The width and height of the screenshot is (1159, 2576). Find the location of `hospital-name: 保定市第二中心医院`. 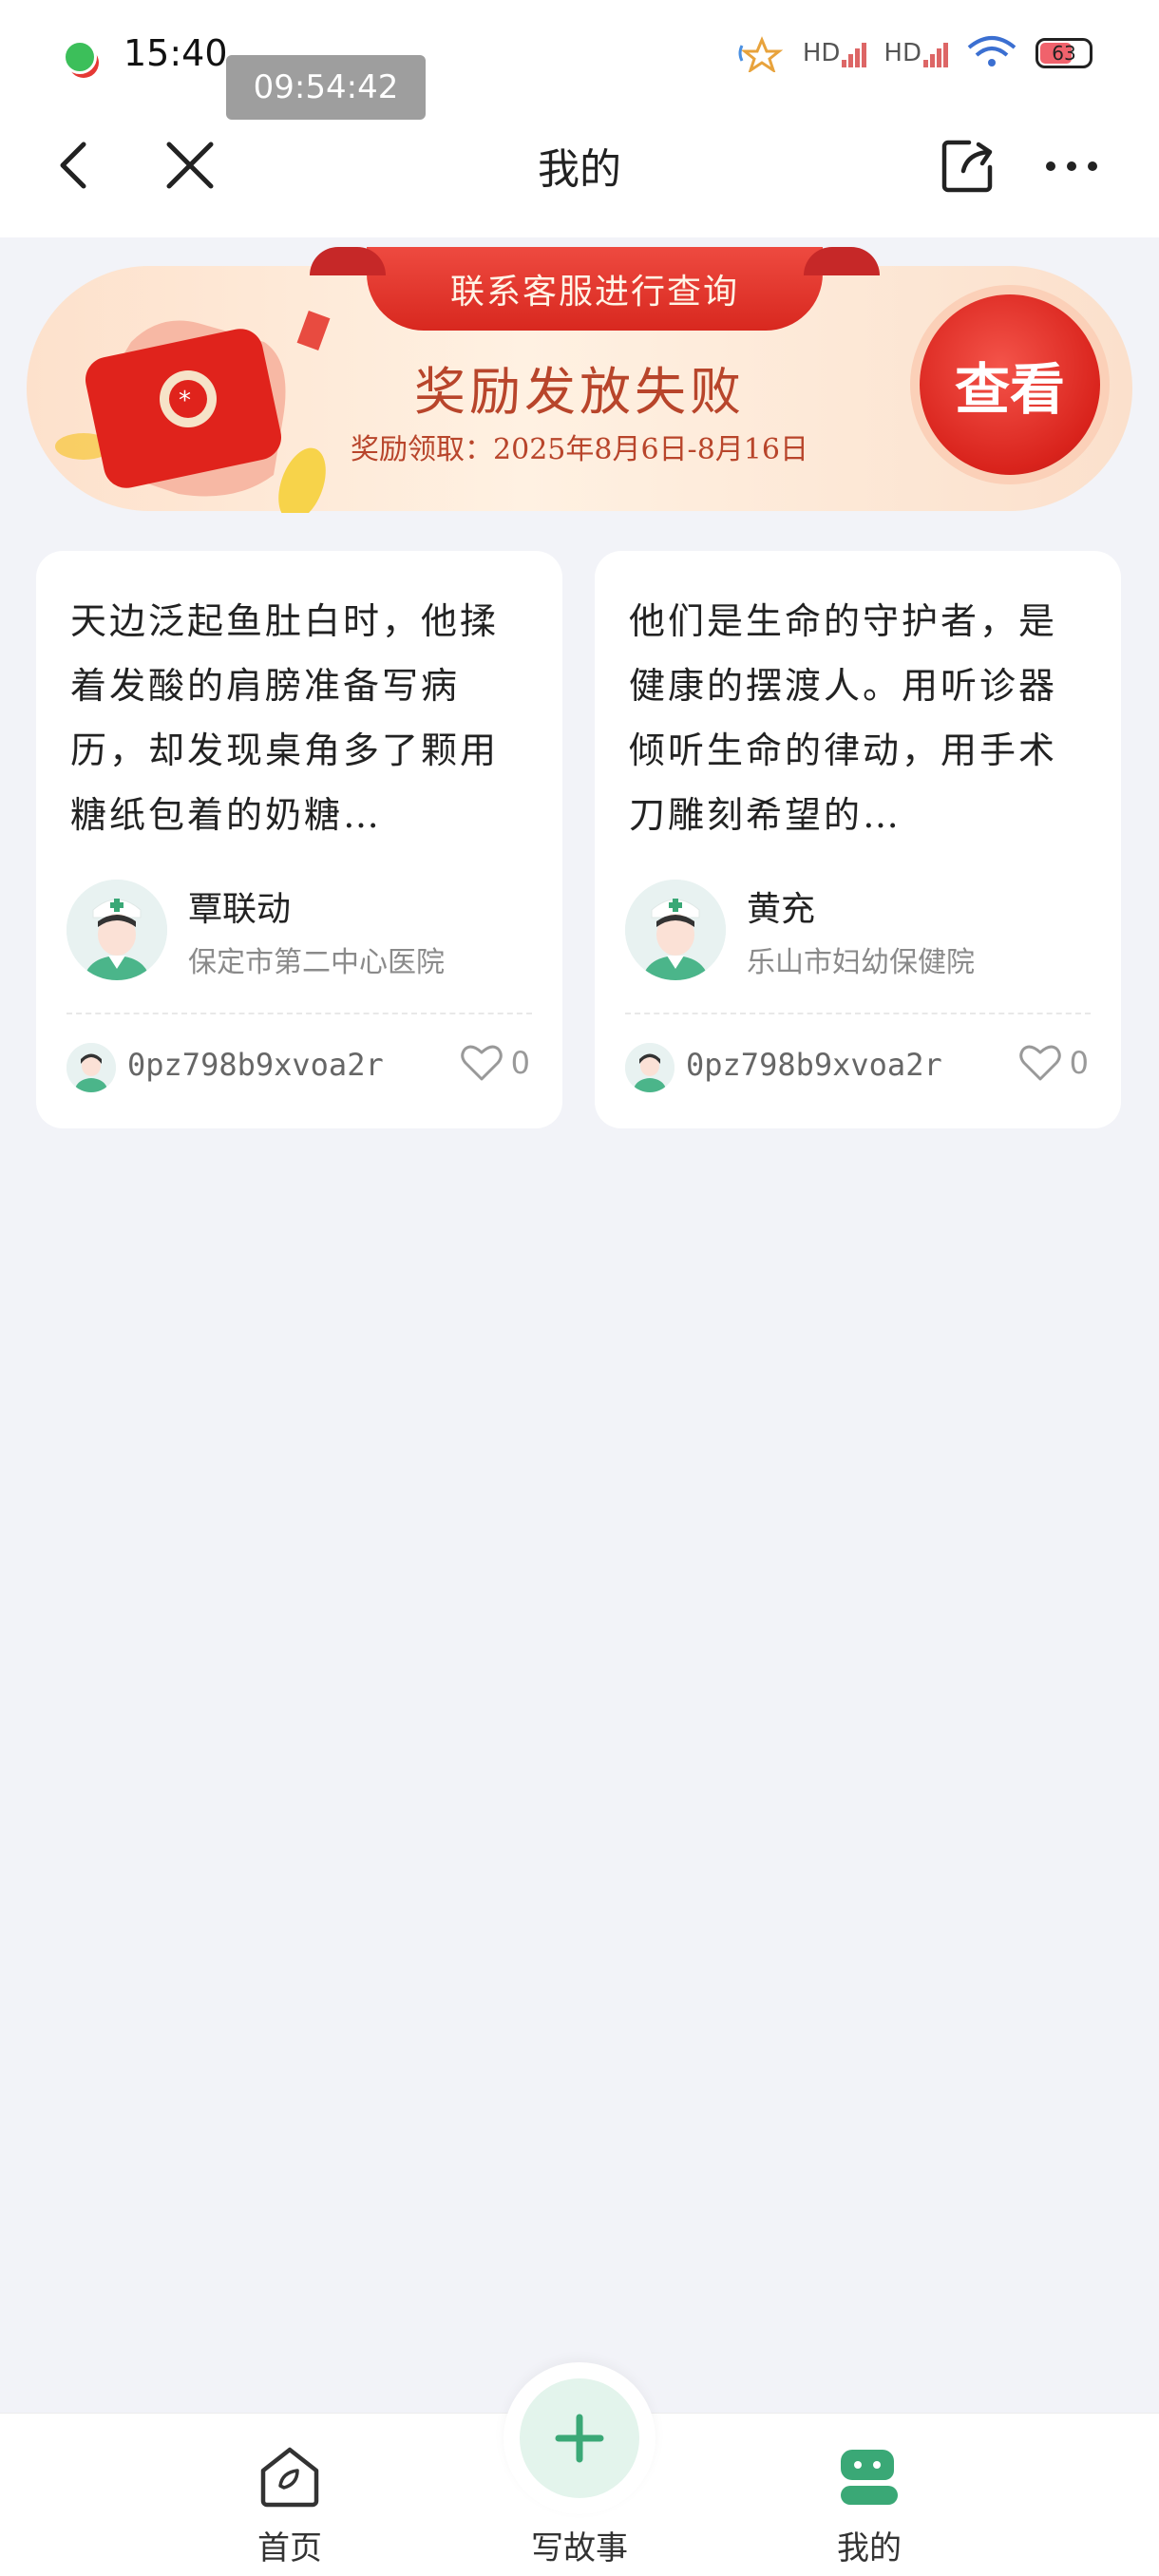

hospital-name: 保定市第二中心医院 is located at coordinates (316, 962).